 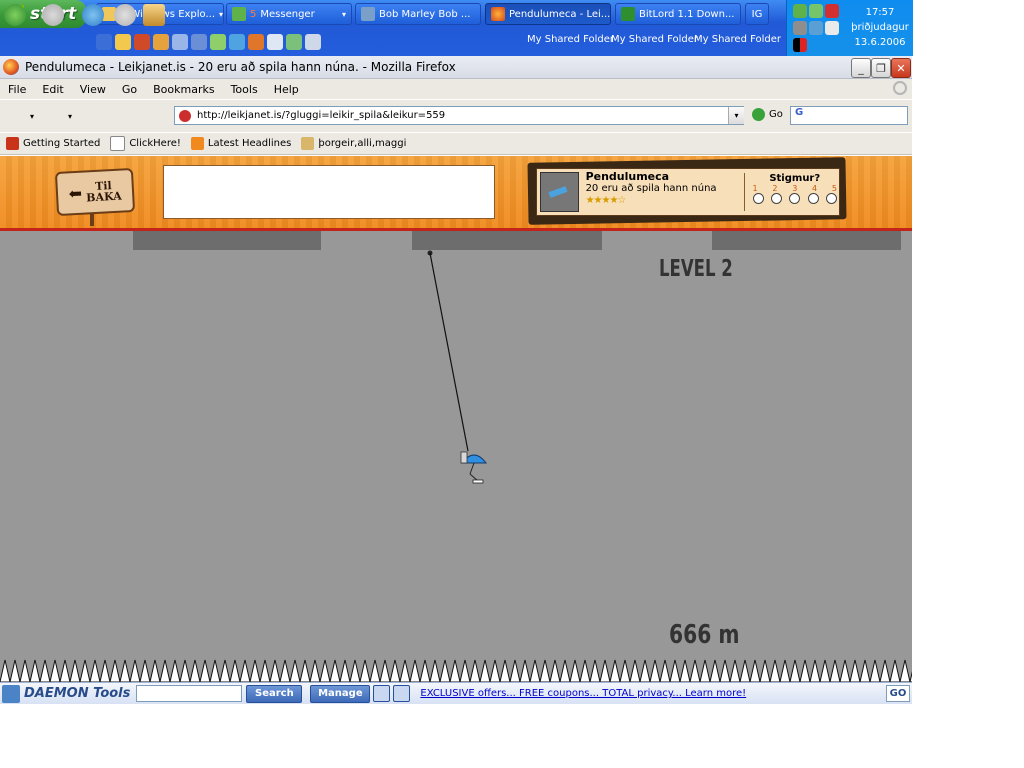 I want to click on advertisement-box, so click(x=329, y=192).